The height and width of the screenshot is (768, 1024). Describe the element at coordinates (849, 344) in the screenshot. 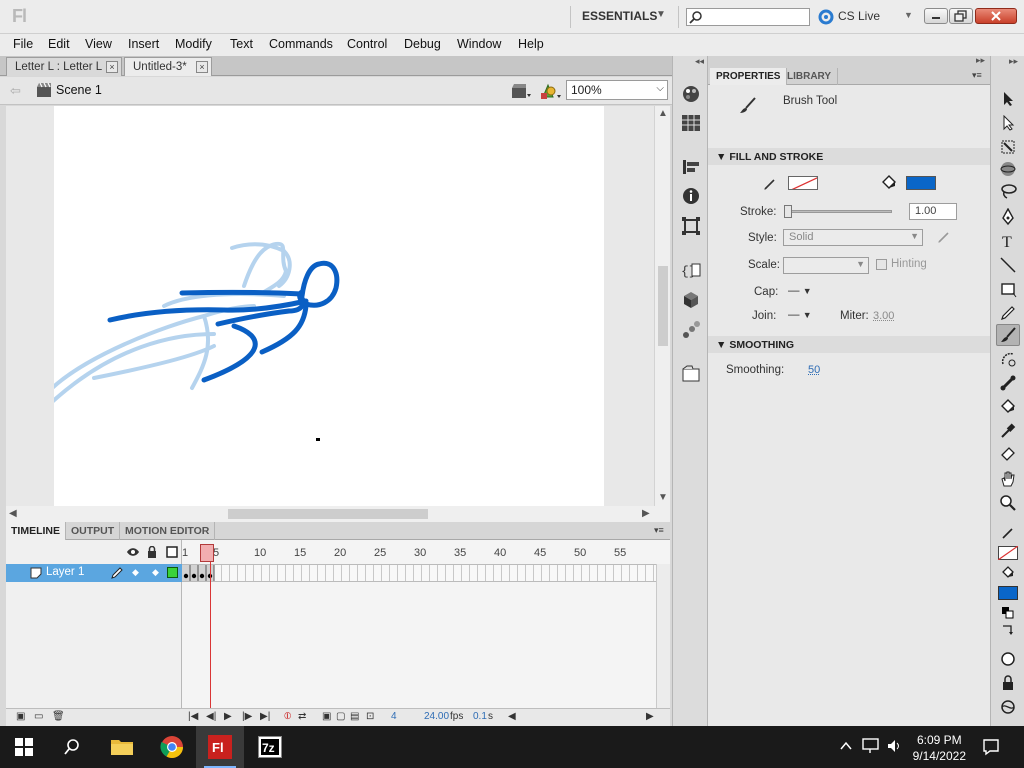

I see `smoothing-header: ▼ SMOOTHING` at that location.